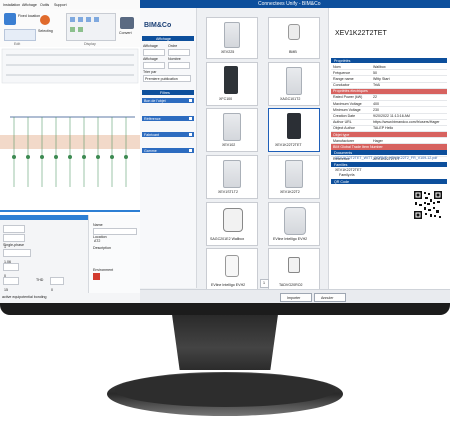  What do you see at coordinates (344, 128) in the screenshot?
I see `property-key: Object Author` at bounding box center [344, 128].